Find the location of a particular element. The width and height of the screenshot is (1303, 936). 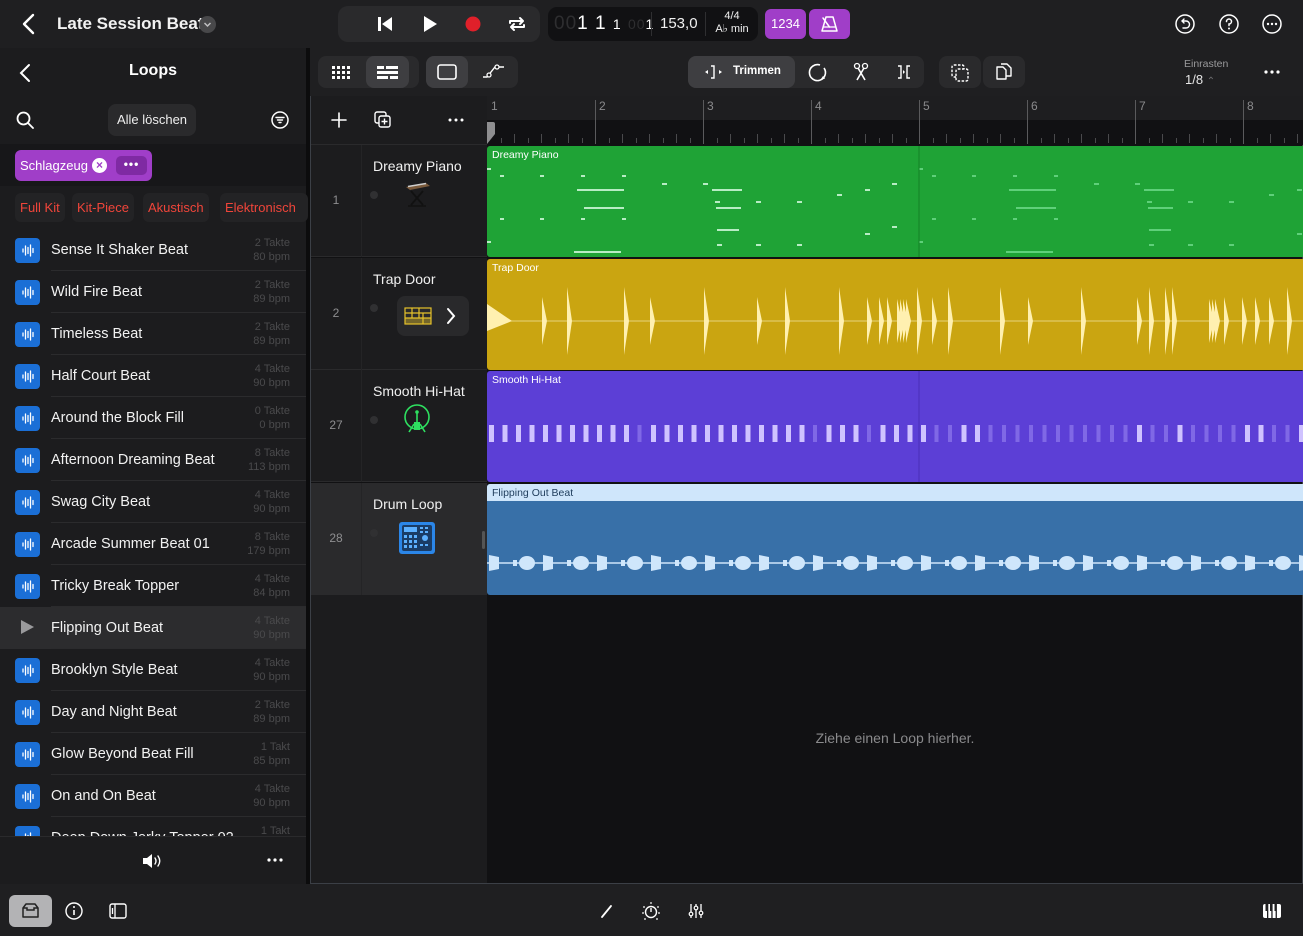

toolbar-more-button is located at coordinates (1272, 72).